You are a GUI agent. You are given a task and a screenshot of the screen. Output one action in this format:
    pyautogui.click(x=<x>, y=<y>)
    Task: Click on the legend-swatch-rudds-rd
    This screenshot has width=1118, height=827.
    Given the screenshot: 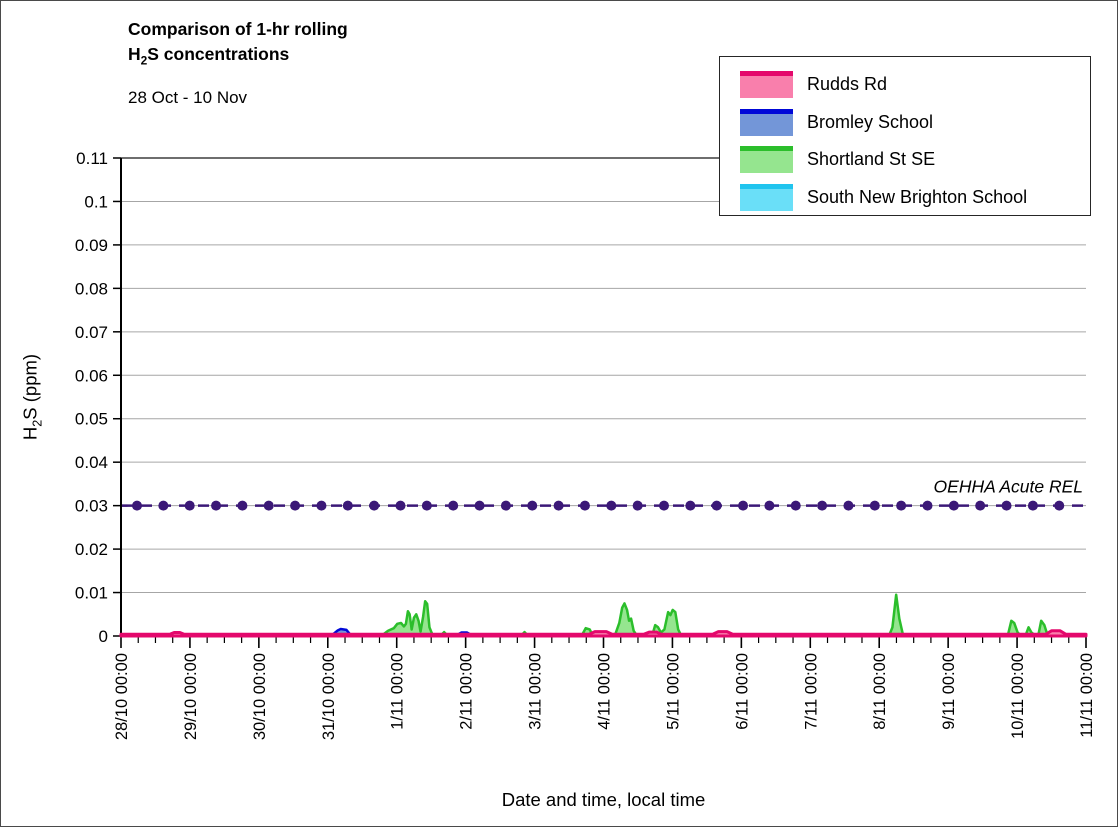 What is the action you would take?
    pyautogui.click(x=766, y=85)
    